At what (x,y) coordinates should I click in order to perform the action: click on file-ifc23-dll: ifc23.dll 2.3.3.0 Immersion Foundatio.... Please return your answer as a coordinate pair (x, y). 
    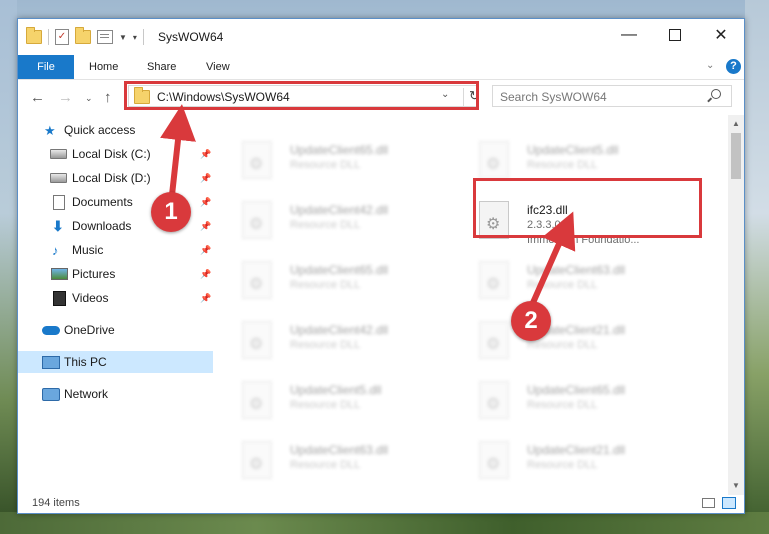
    Looking at the image, I should click on (579, 222).